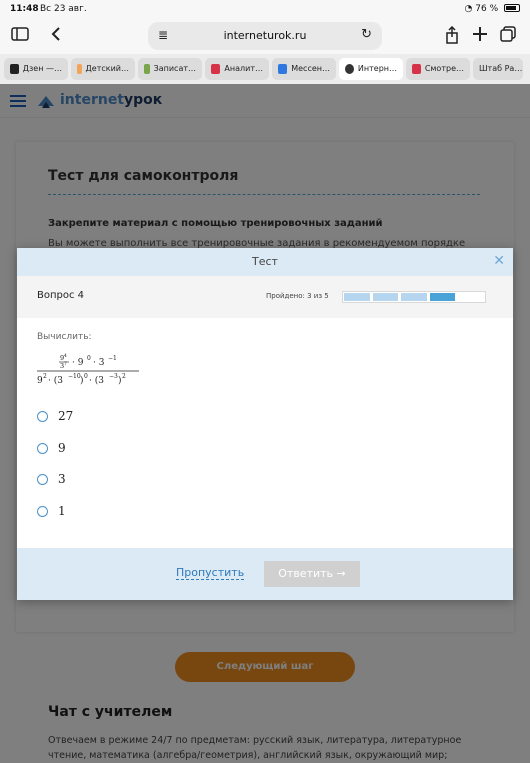 This screenshot has height=763, width=530. I want to click on submit-answer-button: Ответить →, so click(312, 574).